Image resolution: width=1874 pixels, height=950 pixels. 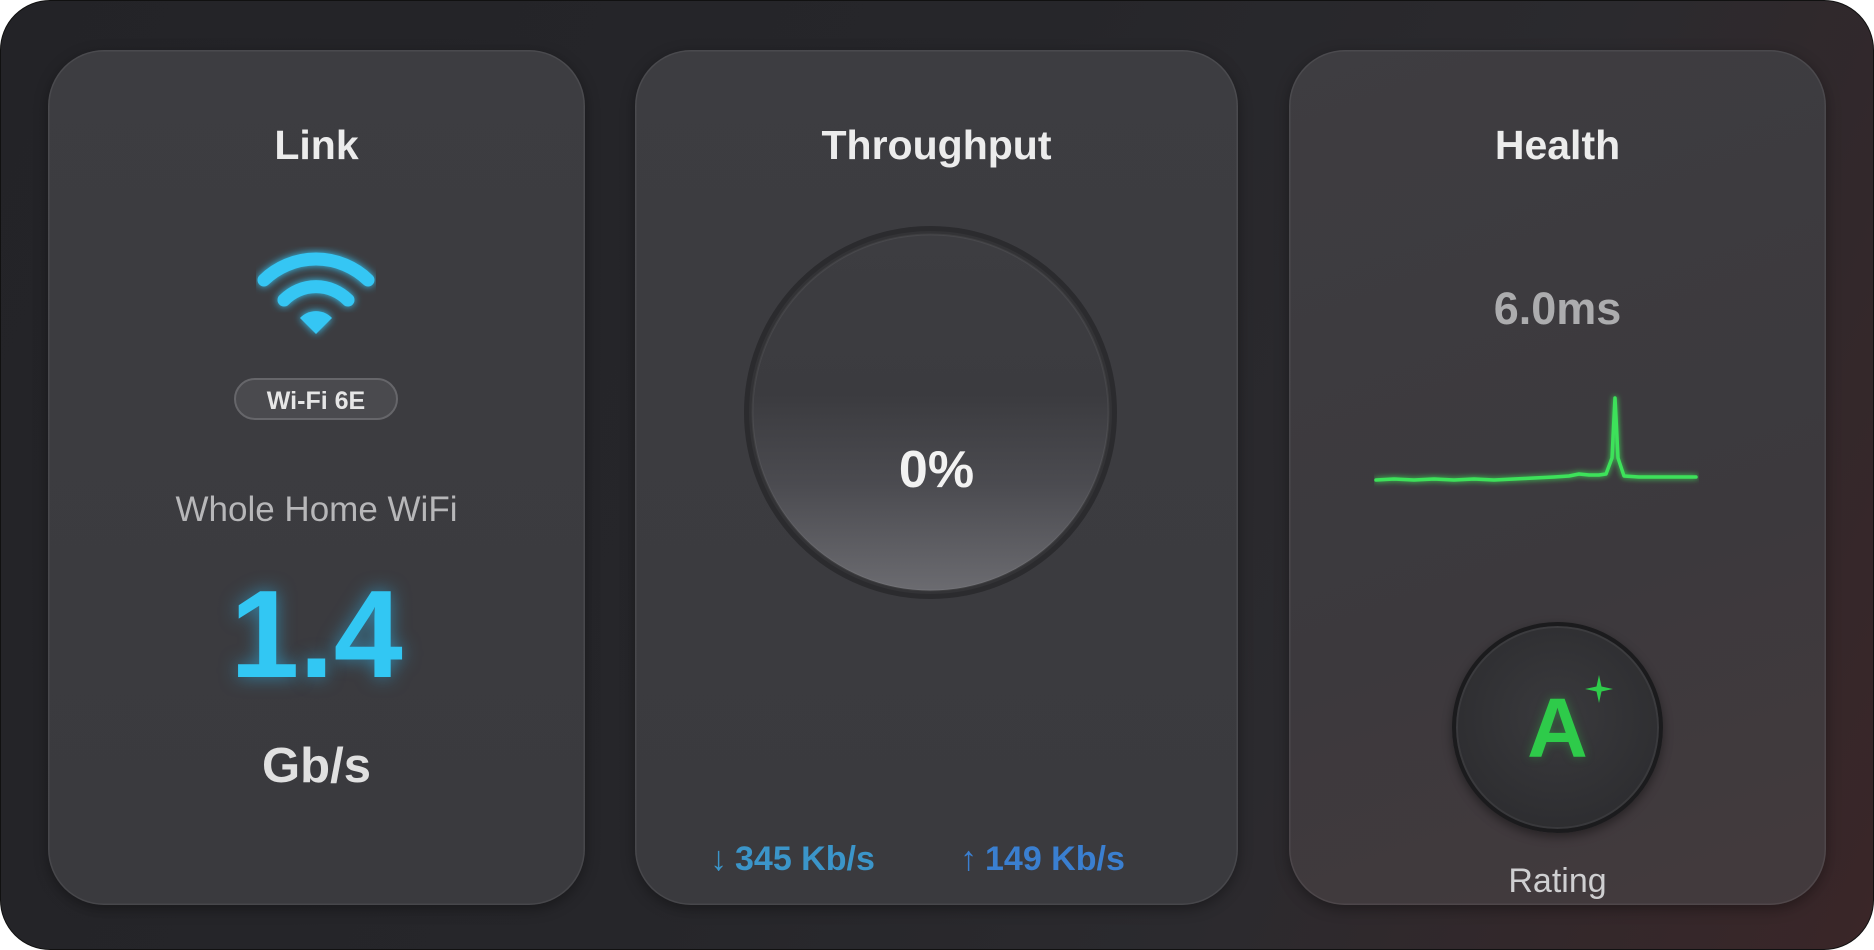 I want to click on rating-grade: A, so click(x=1557, y=728).